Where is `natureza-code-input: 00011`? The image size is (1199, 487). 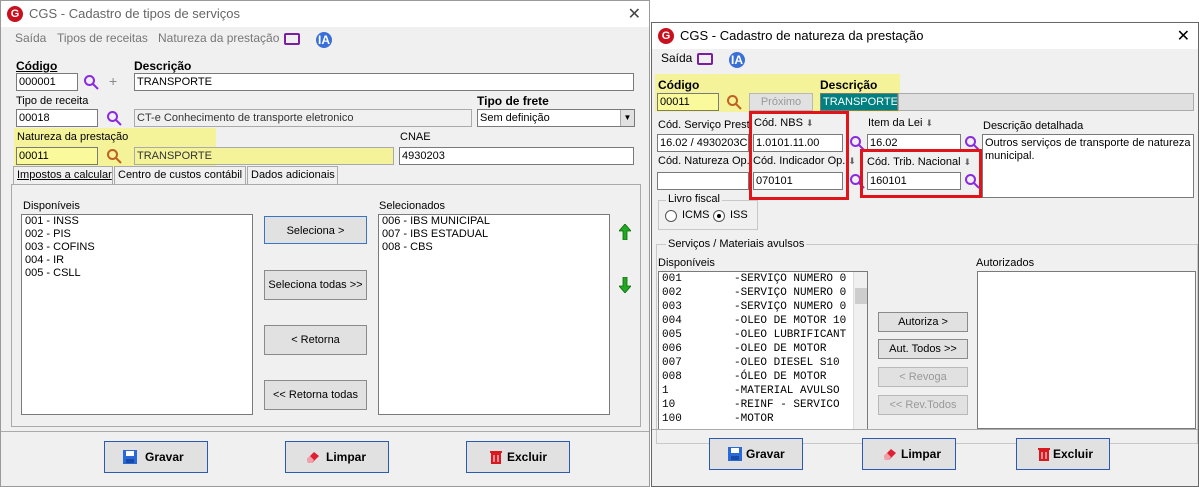
natureza-code-input: 00011 is located at coordinates (57, 156).